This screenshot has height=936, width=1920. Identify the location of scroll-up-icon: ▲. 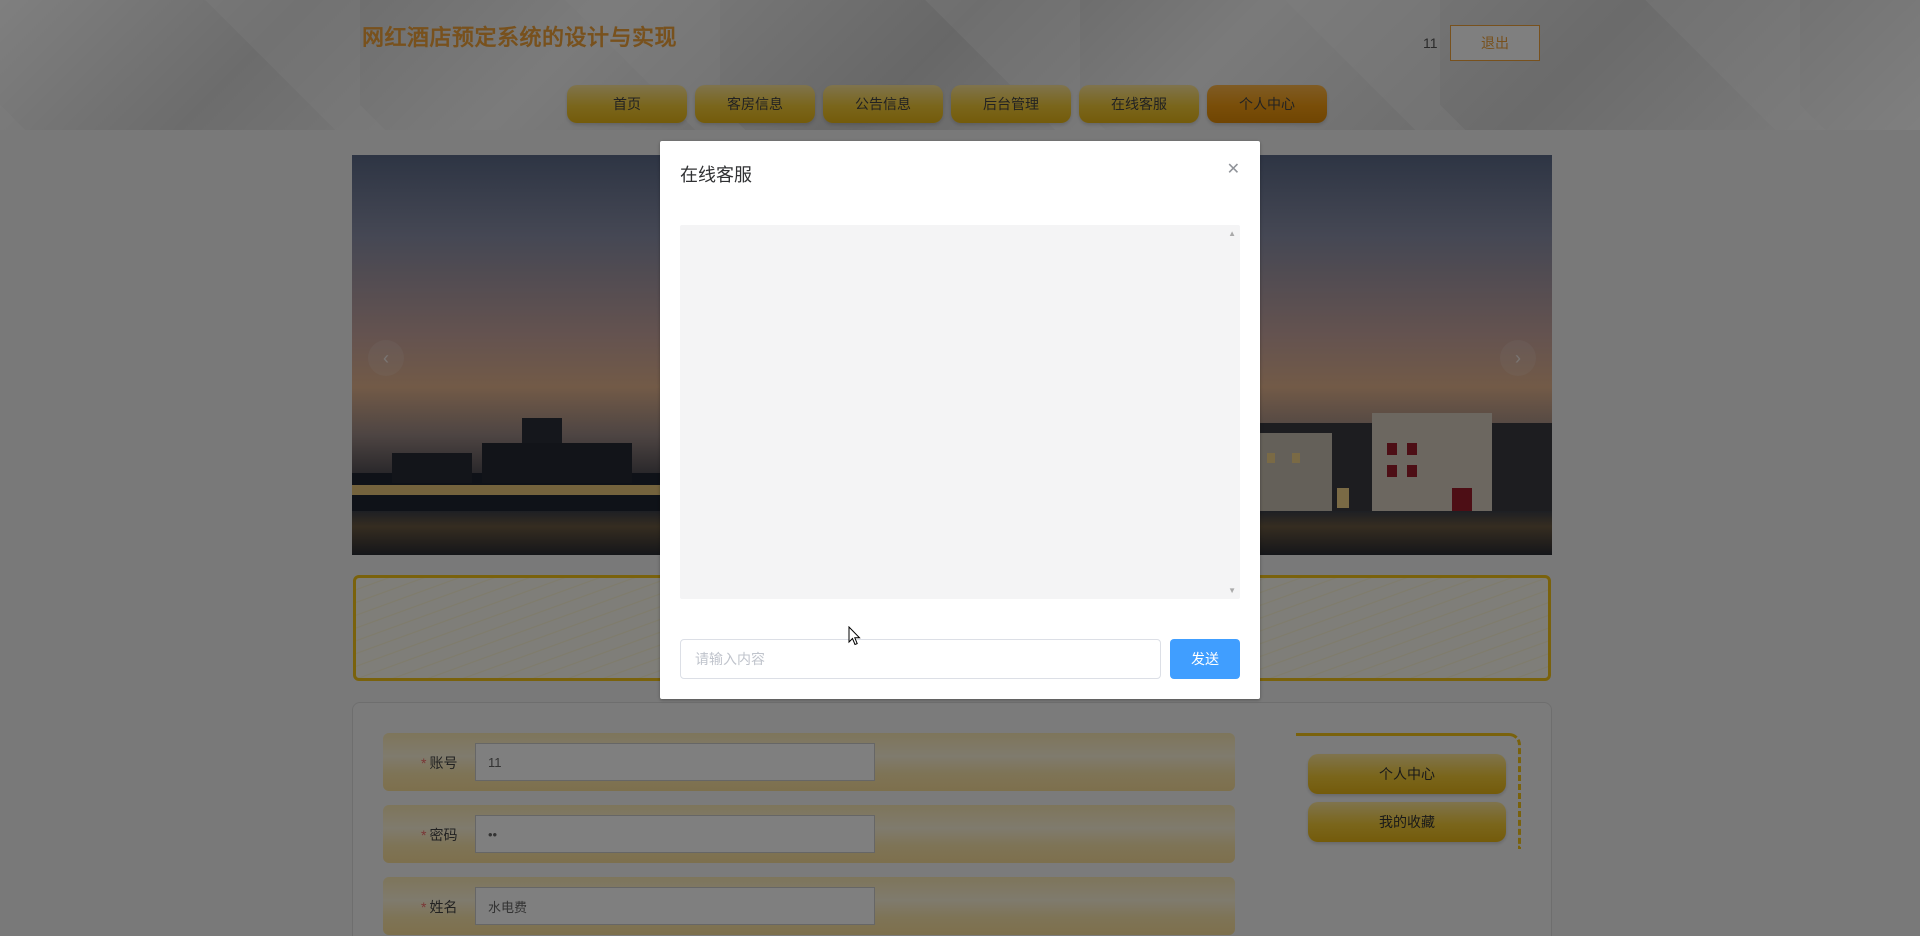
(1232, 233).